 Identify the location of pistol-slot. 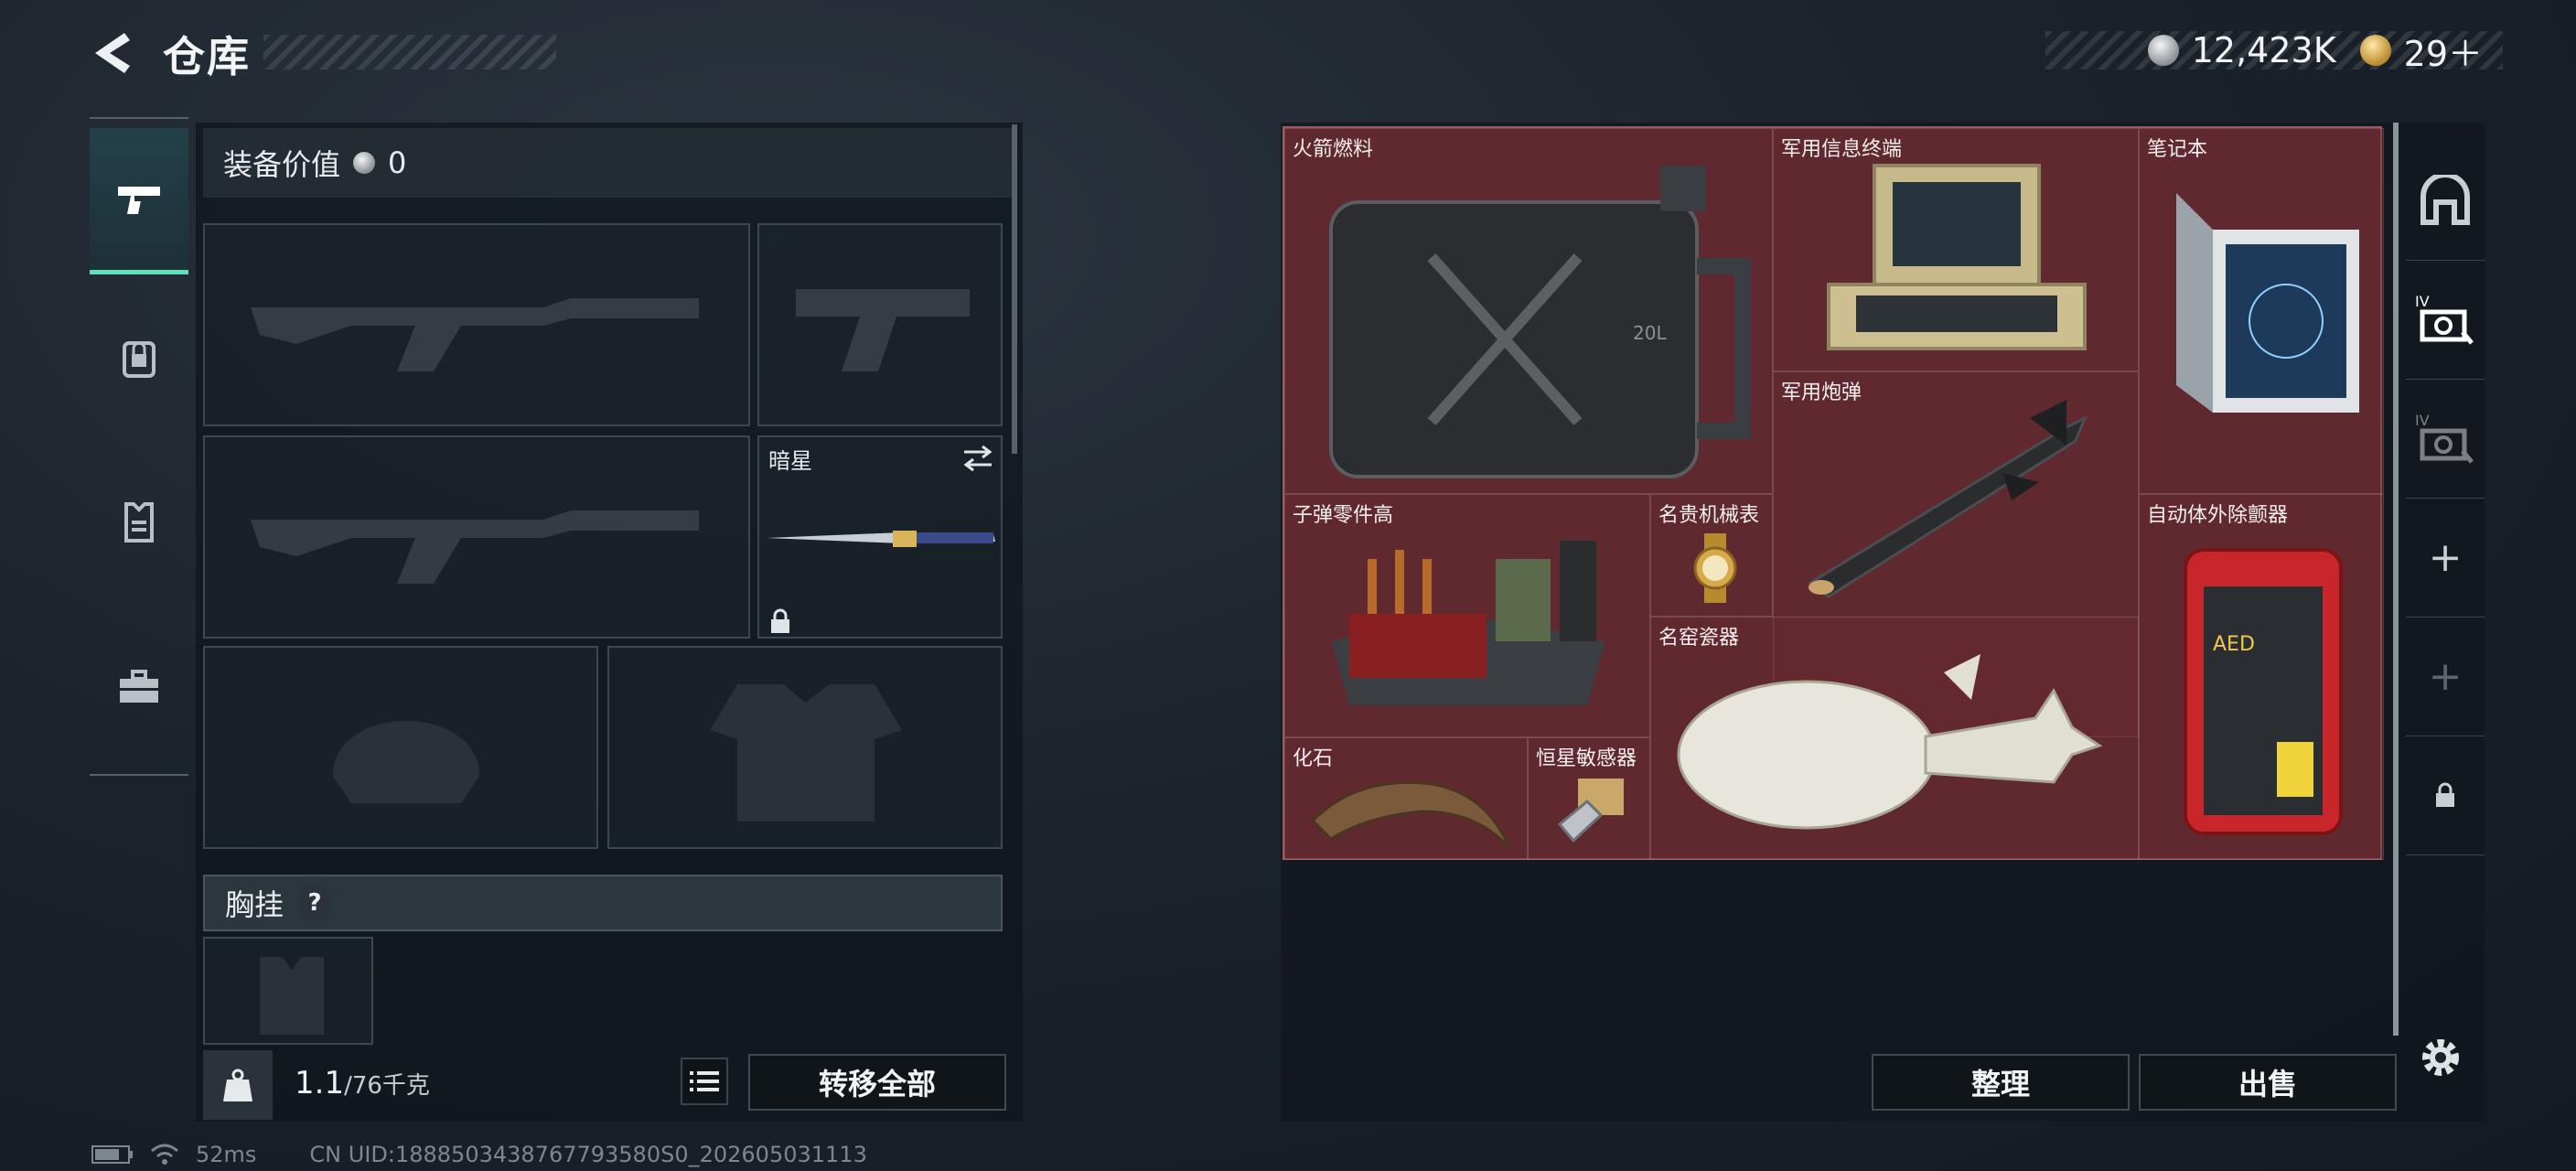
(880, 324).